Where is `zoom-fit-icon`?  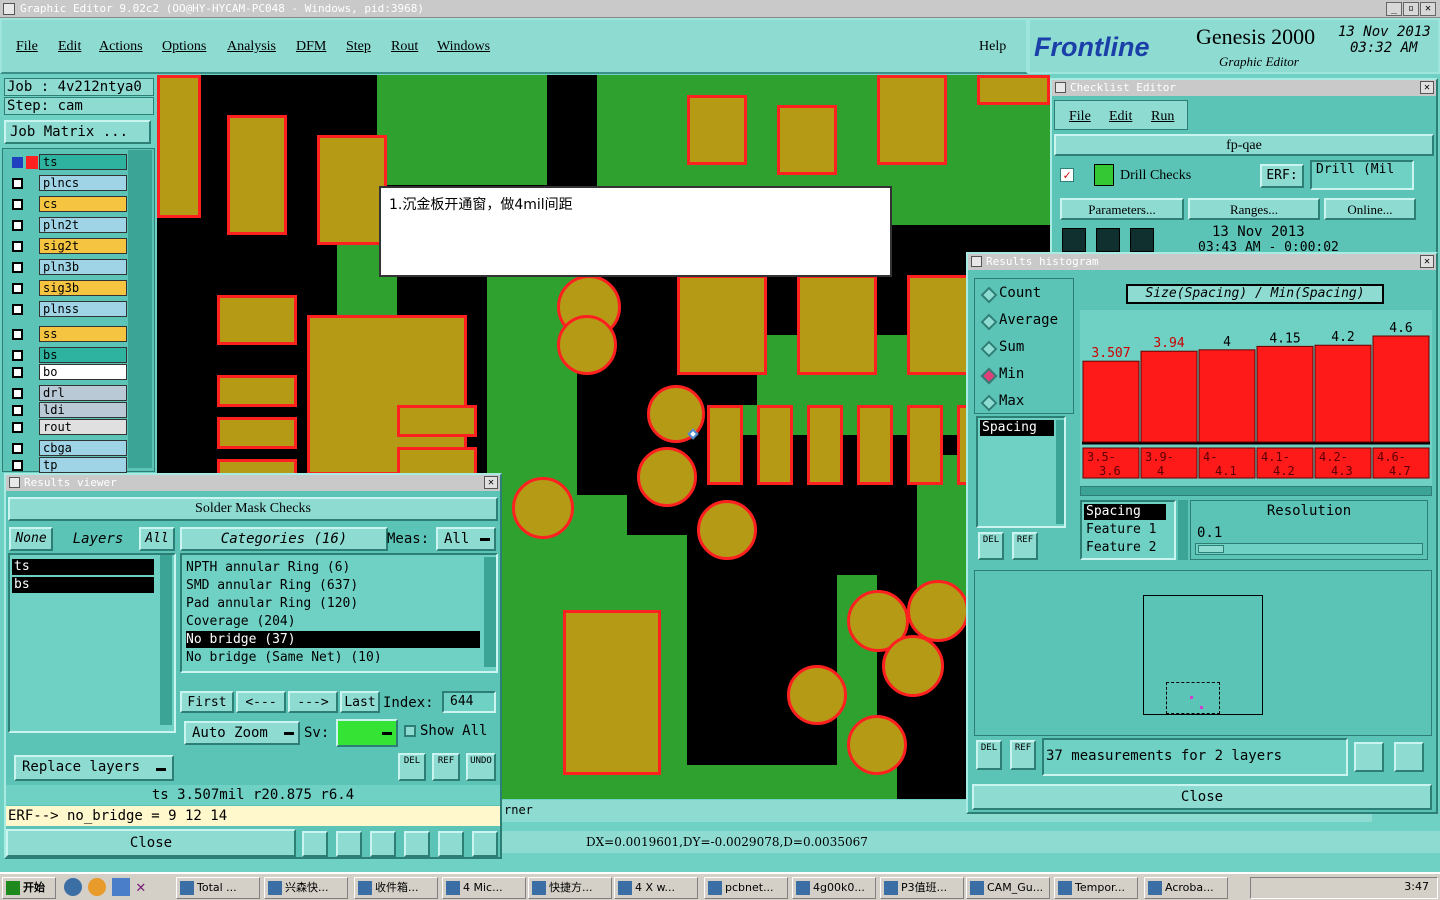 zoom-fit-icon is located at coordinates (1409, 757).